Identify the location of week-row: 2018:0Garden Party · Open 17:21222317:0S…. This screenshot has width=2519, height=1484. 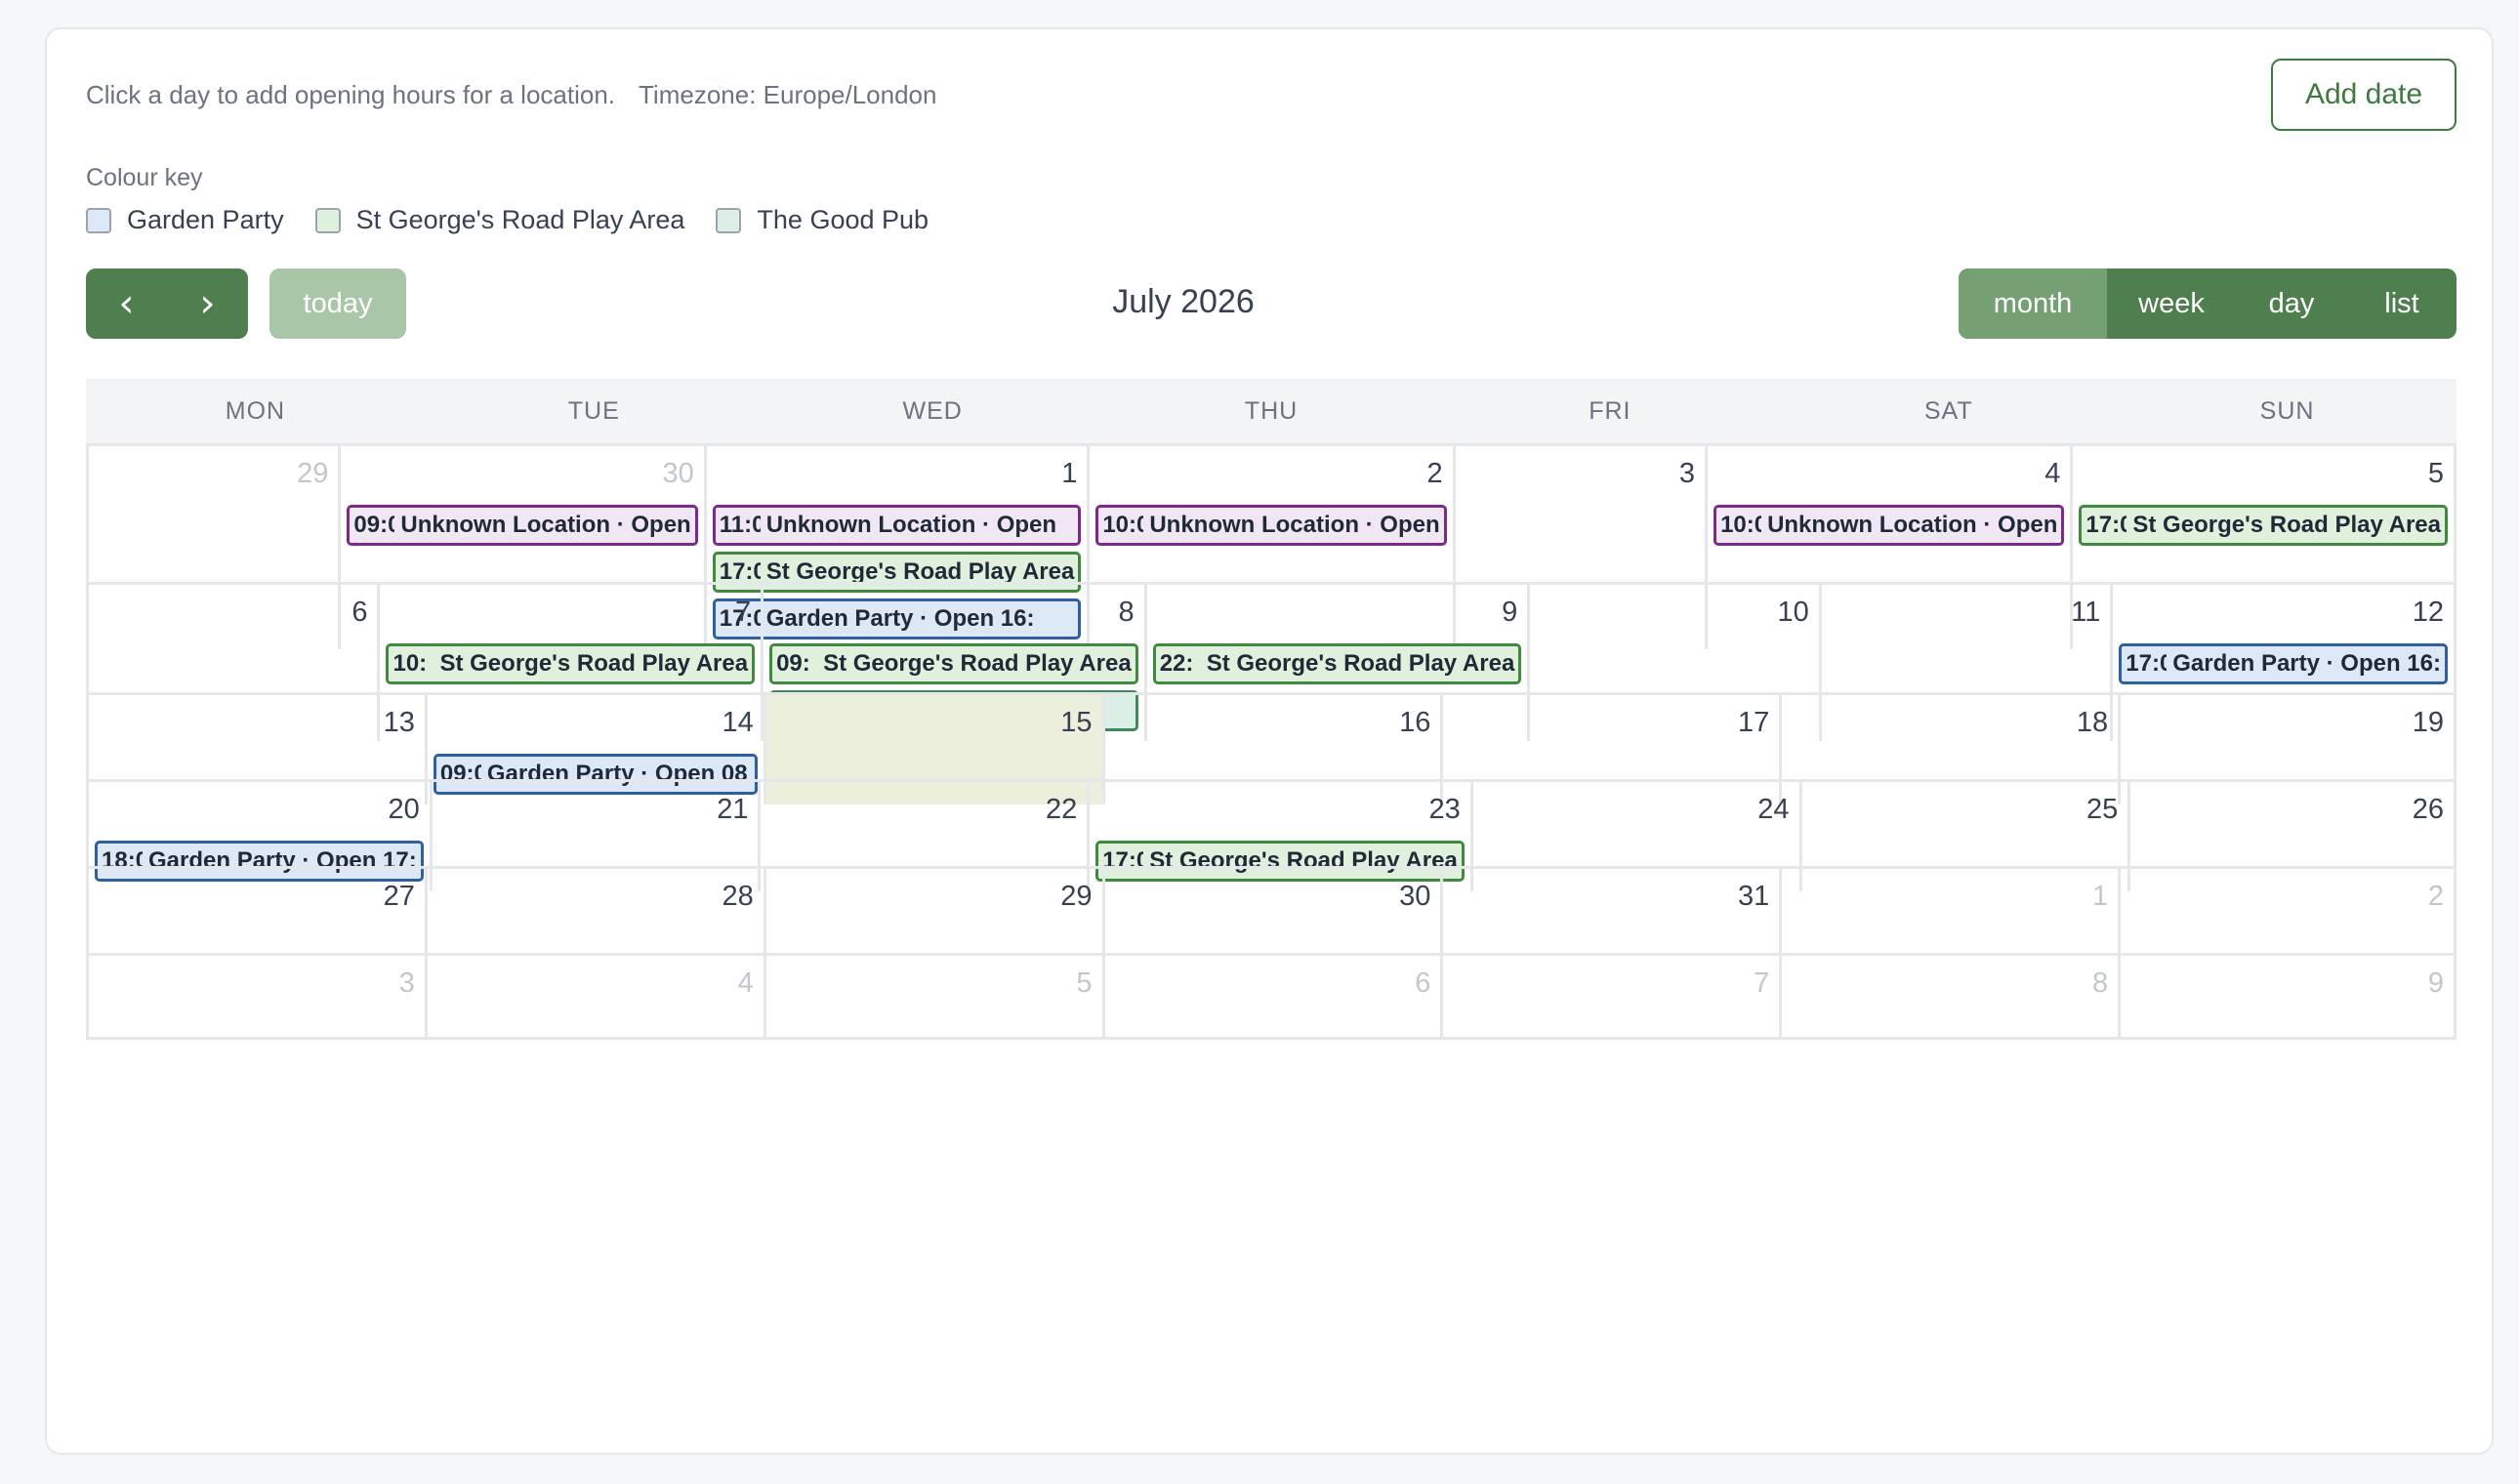
(1271, 835).